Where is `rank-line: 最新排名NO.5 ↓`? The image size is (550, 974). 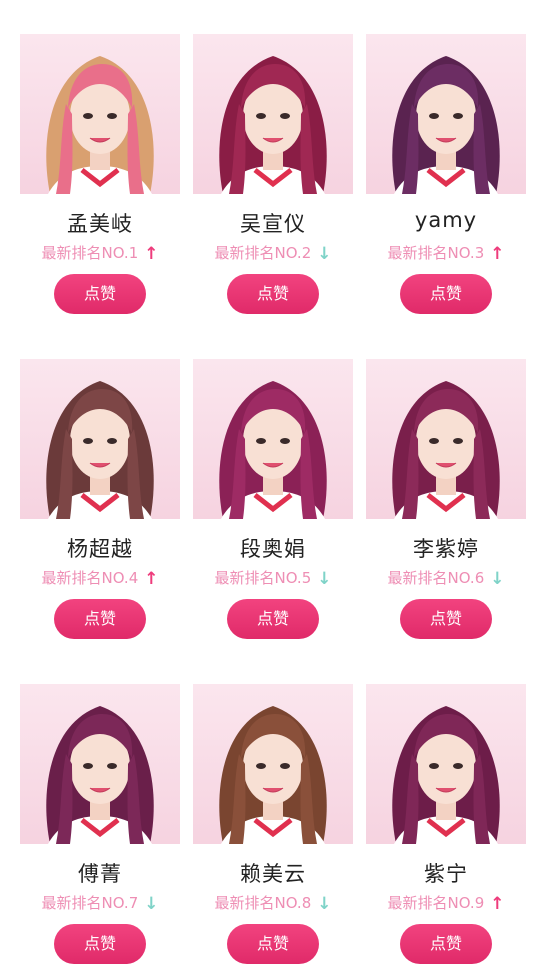 rank-line: 最新排名NO.5 ↓ is located at coordinates (273, 578).